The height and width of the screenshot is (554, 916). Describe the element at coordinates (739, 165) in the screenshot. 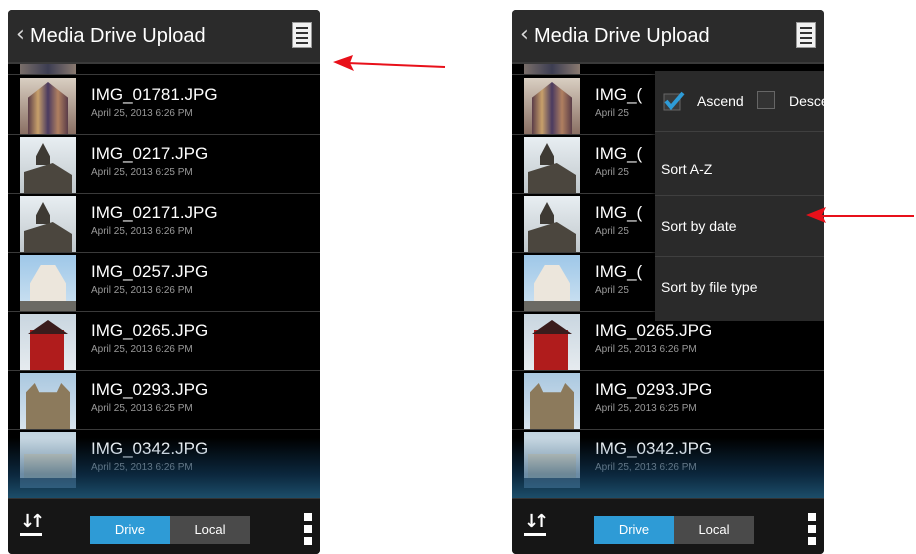

I see `sort-a-z-item: Sort A-Z` at that location.